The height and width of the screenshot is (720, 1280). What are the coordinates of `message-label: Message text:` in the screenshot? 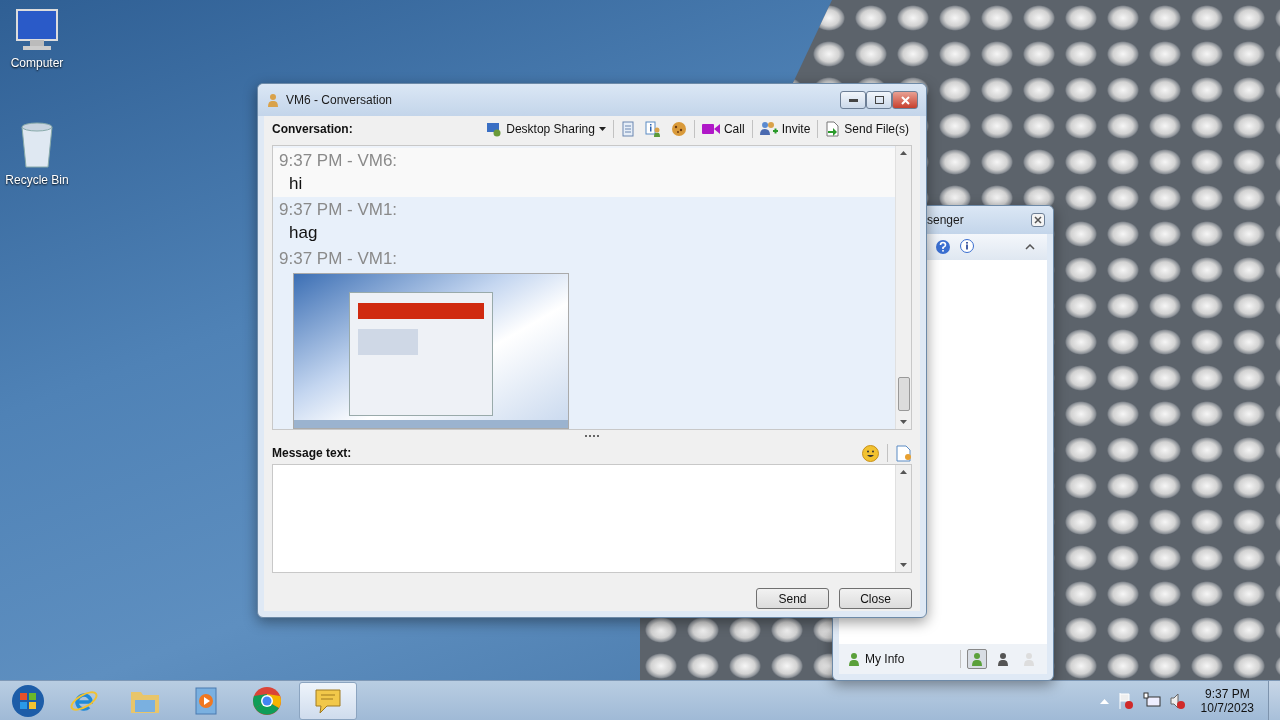 It's located at (312, 453).